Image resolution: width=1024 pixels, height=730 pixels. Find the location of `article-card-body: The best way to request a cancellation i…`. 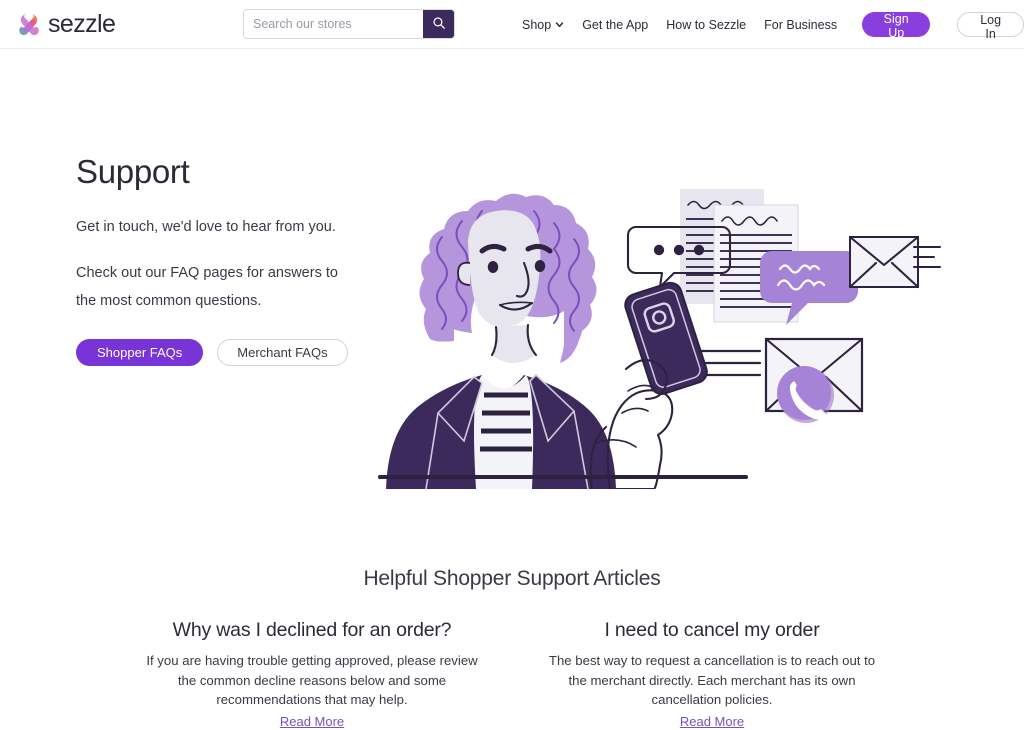

article-card-body: The best way to request a cancellation i… is located at coordinates (712, 680).